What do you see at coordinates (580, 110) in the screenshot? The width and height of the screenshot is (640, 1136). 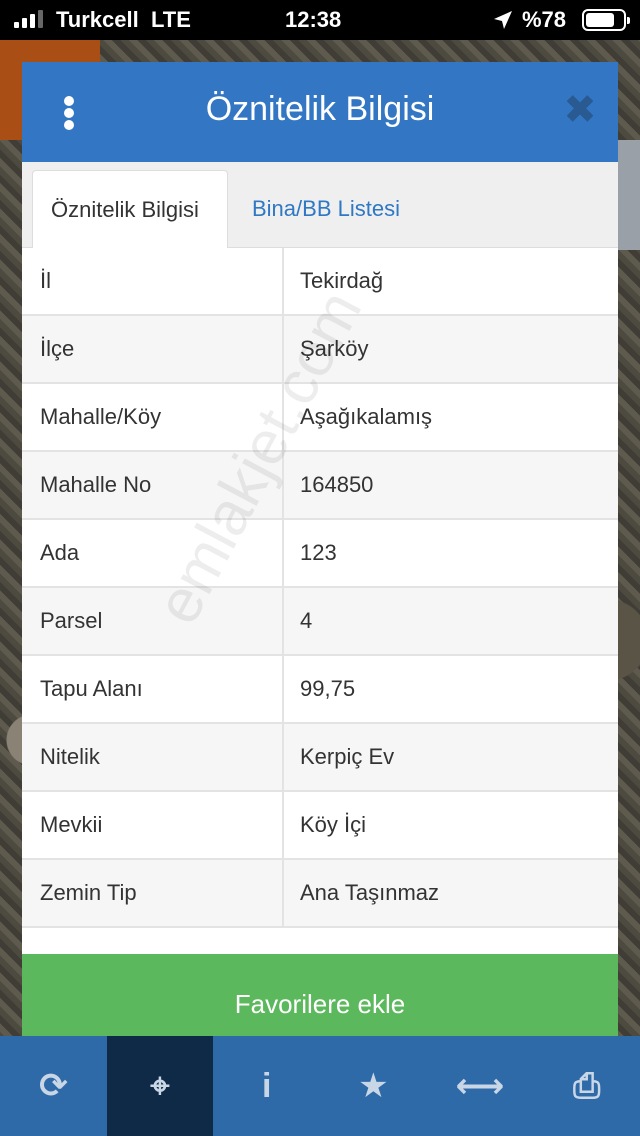 I see `close-icon: ✖` at bounding box center [580, 110].